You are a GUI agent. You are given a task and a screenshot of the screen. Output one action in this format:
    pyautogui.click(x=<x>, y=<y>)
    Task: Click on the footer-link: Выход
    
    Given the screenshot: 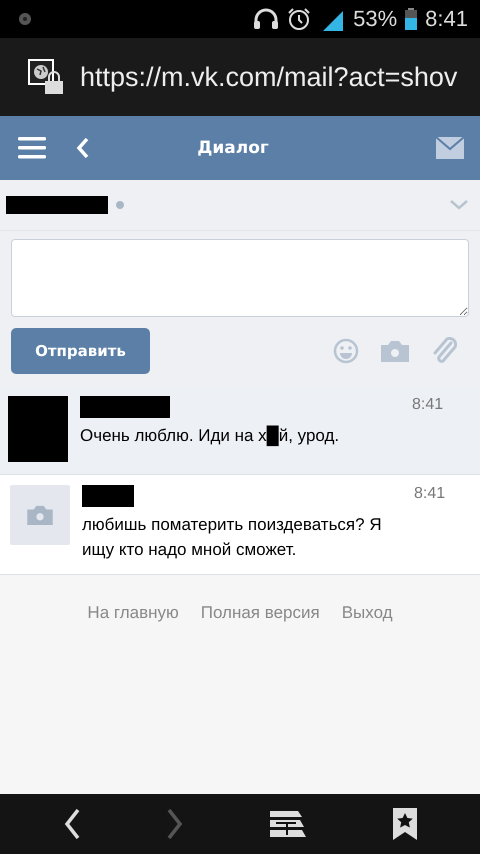 What is the action you would take?
    pyautogui.click(x=367, y=613)
    